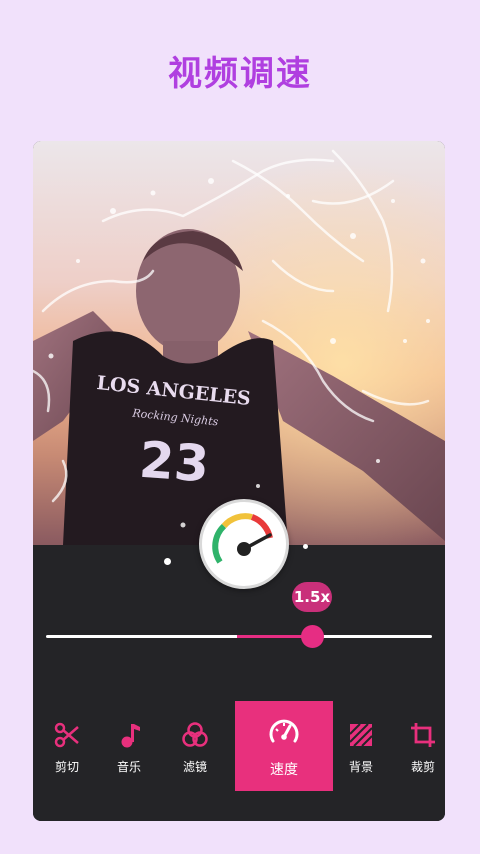 Image resolution: width=480 pixels, height=854 pixels. Describe the element at coordinates (284, 770) in the screenshot. I see `tool-label: 速度` at that location.